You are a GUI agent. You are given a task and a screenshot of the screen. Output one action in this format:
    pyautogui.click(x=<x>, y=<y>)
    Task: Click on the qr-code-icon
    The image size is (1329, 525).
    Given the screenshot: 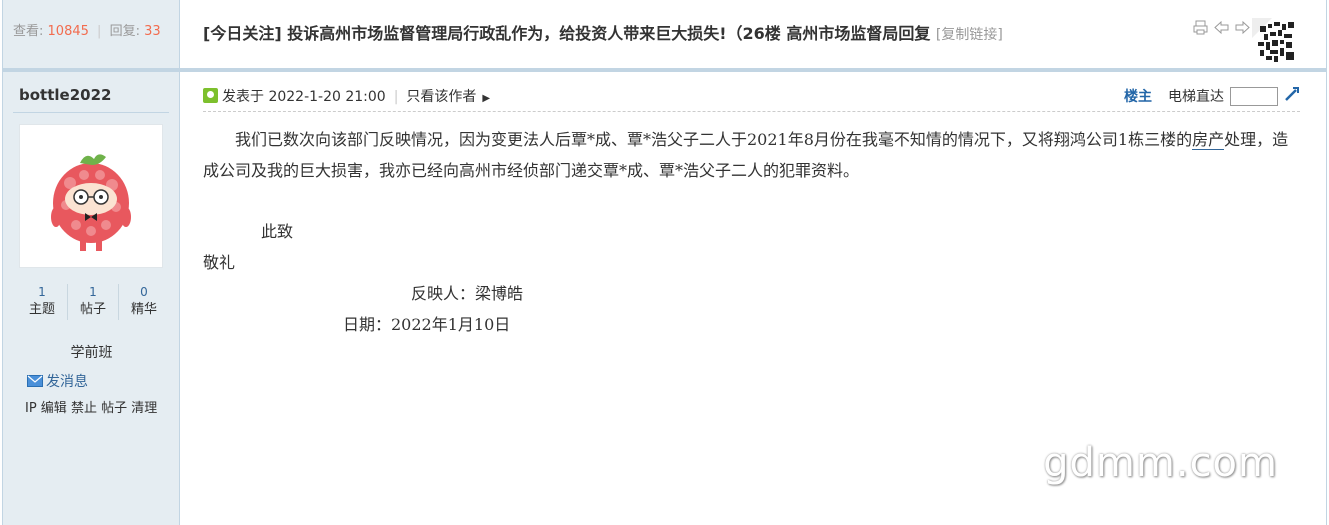 What is the action you would take?
    pyautogui.click(x=1275, y=41)
    